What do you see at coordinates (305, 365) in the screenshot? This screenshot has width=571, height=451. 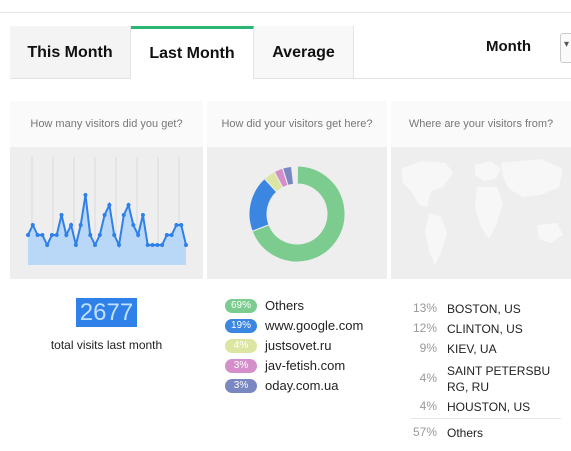 I see `source-name: jav-fetish.com` at bounding box center [305, 365].